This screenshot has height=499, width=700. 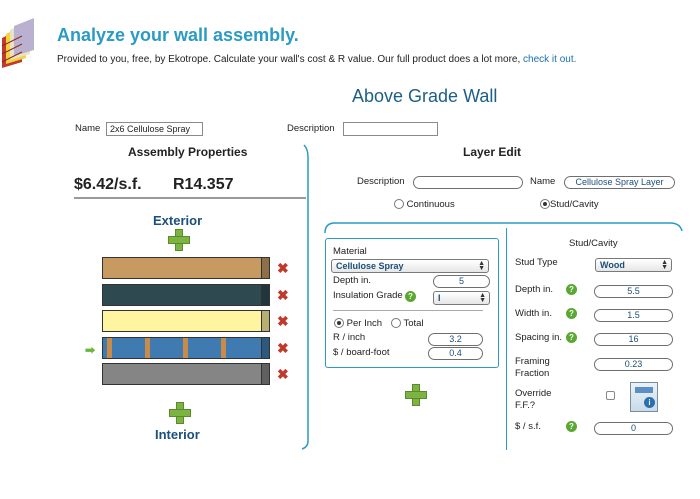 What do you see at coordinates (533, 313) in the screenshot?
I see `stud-width-label: Width in.` at bounding box center [533, 313].